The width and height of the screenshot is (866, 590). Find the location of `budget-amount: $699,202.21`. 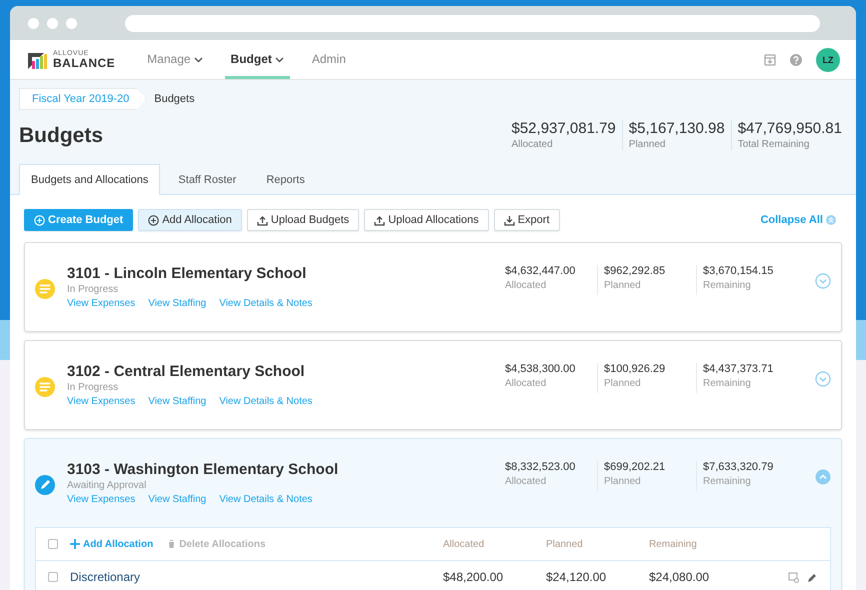

budget-amount: $699,202.21 is located at coordinates (635, 467).